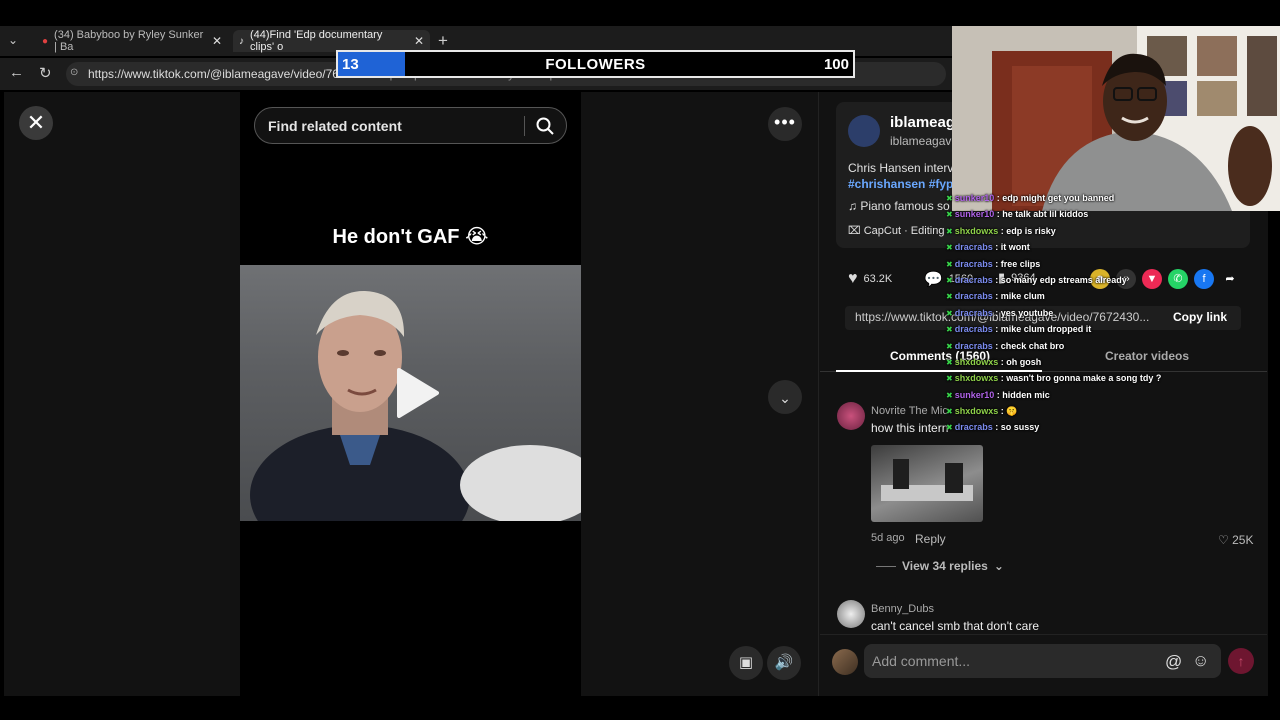 This screenshot has height=720, width=1280. Describe the element at coordinates (1027, 230) in the screenshot. I see `chat-message: : edp is risky` at that location.